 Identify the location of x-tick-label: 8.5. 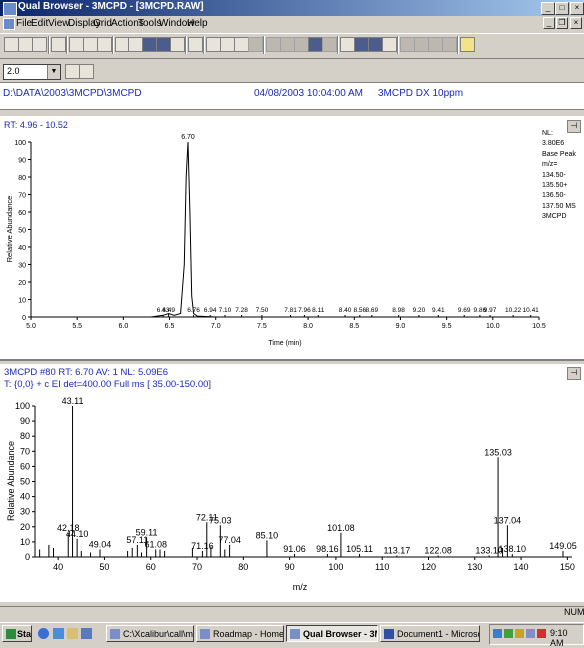
(354, 326).